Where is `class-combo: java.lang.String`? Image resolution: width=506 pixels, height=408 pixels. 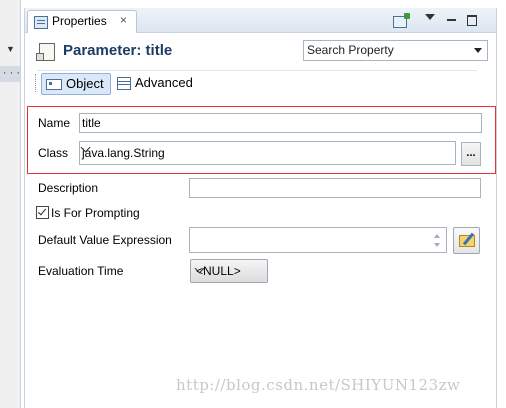 class-combo: java.lang.String is located at coordinates (267, 153).